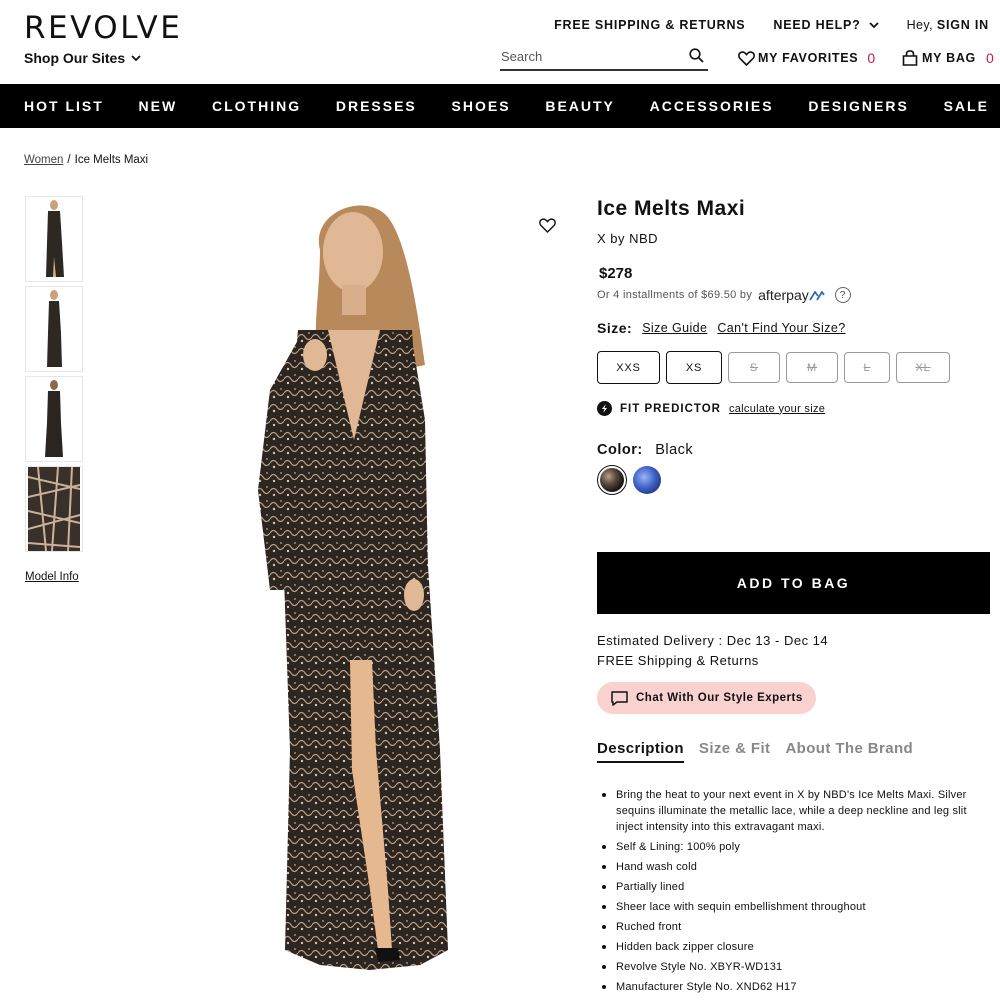 Image resolution: width=1000 pixels, height=1000 pixels. I want to click on bag-label: MY BAG, so click(949, 58).